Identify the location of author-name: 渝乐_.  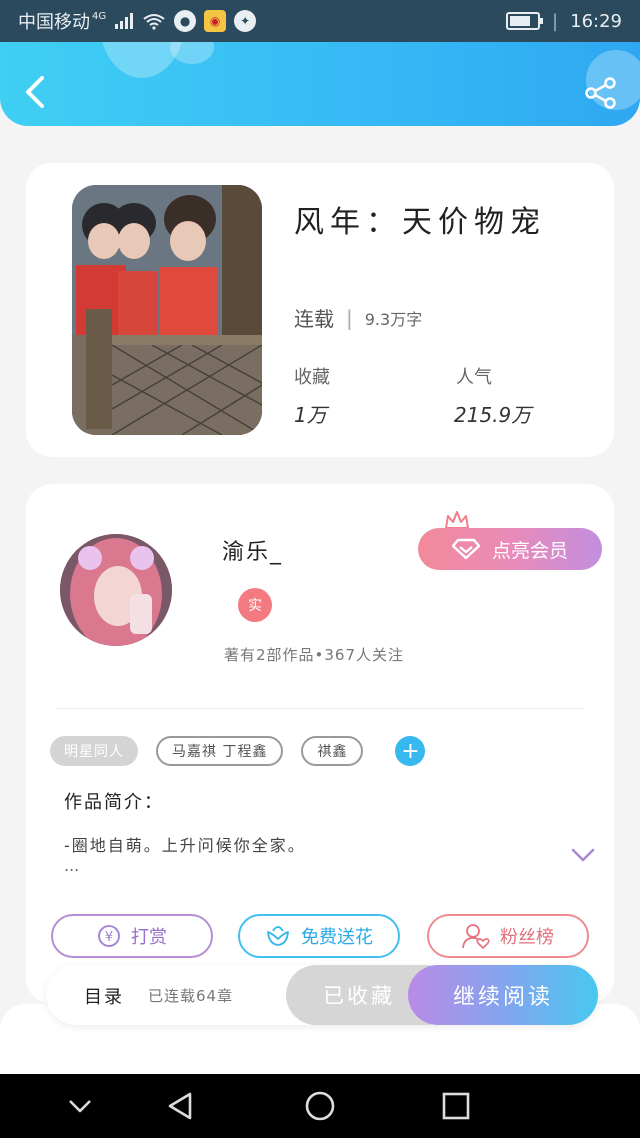
(252, 550).